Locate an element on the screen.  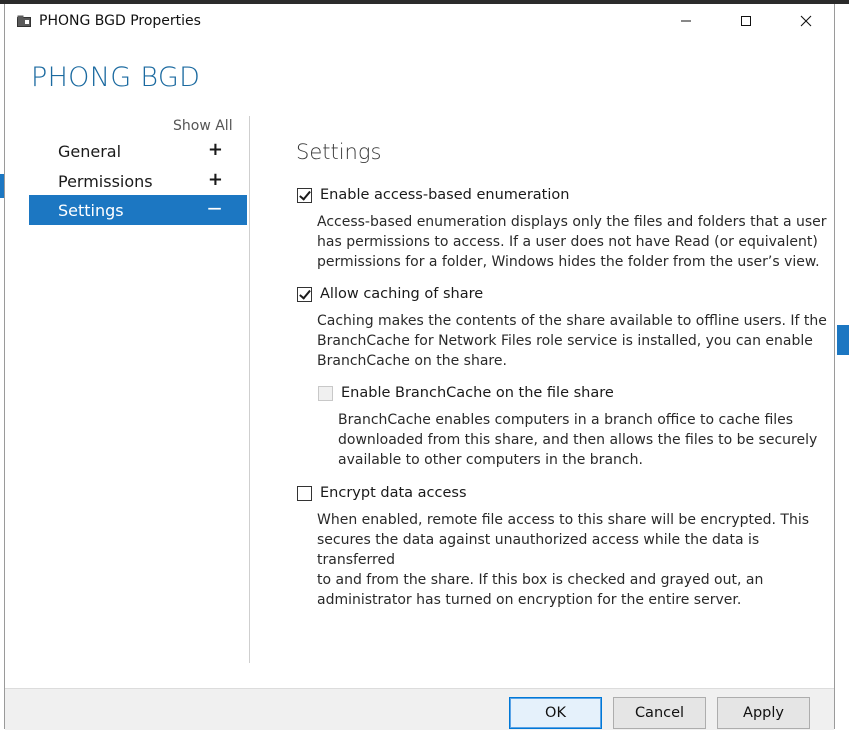
maximize-icon is located at coordinates (746, 21).